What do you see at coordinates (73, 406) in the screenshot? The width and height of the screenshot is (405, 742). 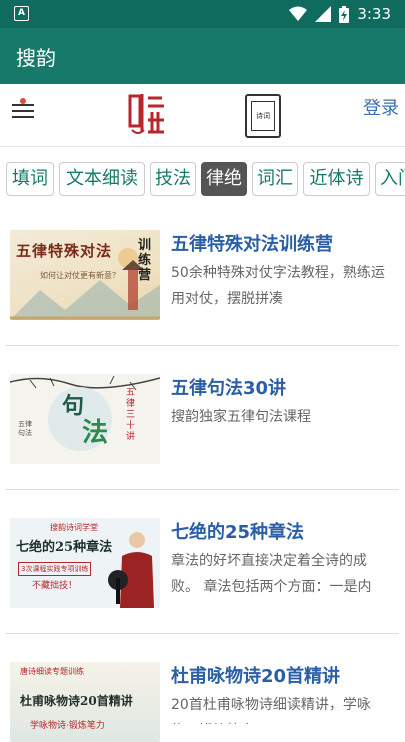 I see `thumb-big-char: 句` at bounding box center [73, 406].